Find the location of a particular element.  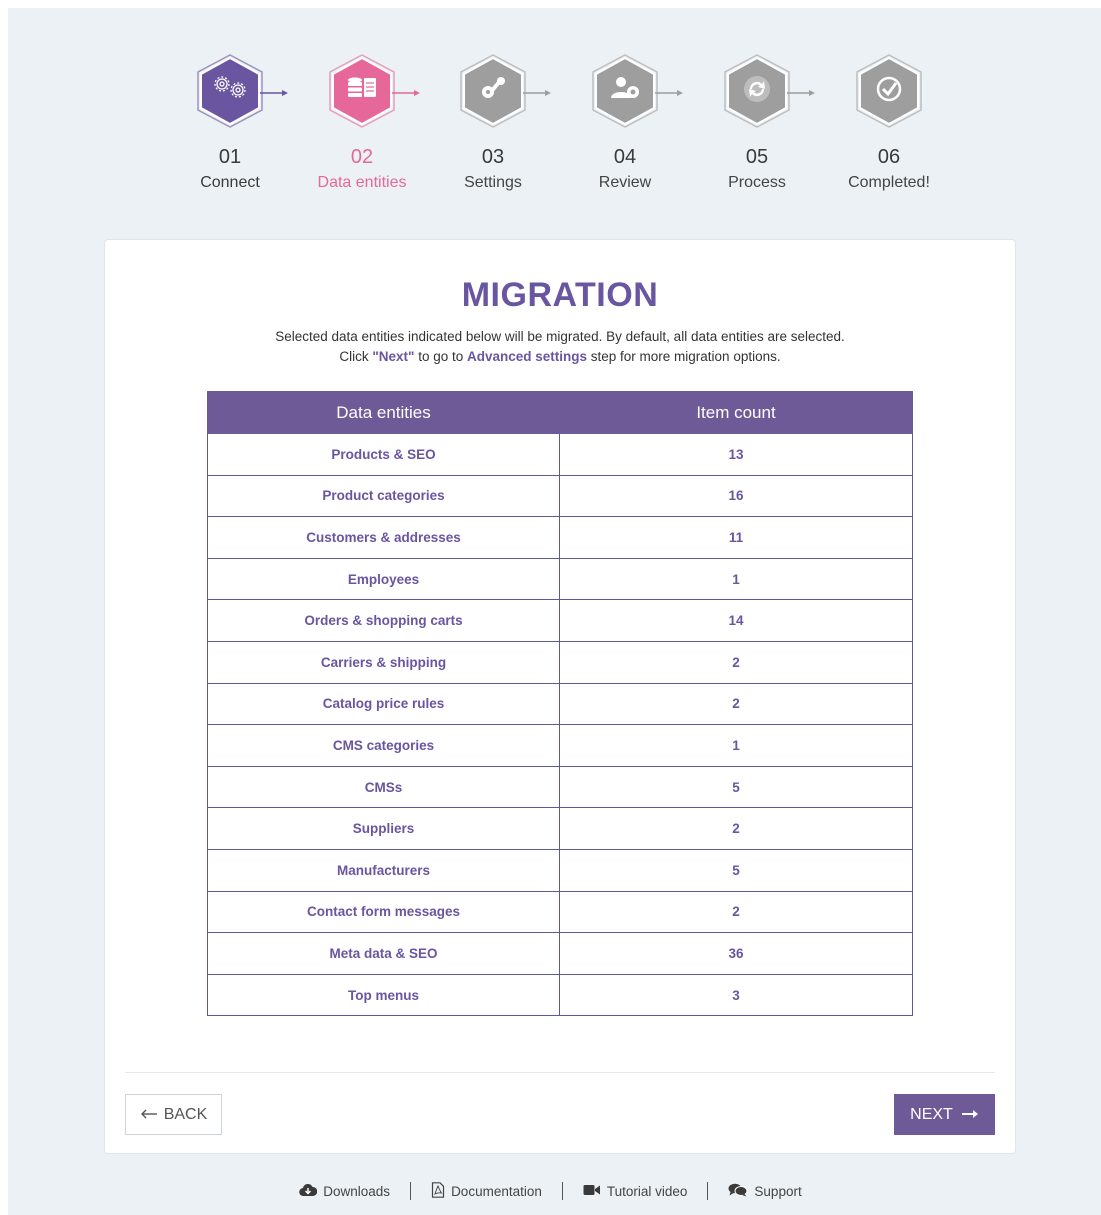

step-label: Settings is located at coordinates (493, 182).